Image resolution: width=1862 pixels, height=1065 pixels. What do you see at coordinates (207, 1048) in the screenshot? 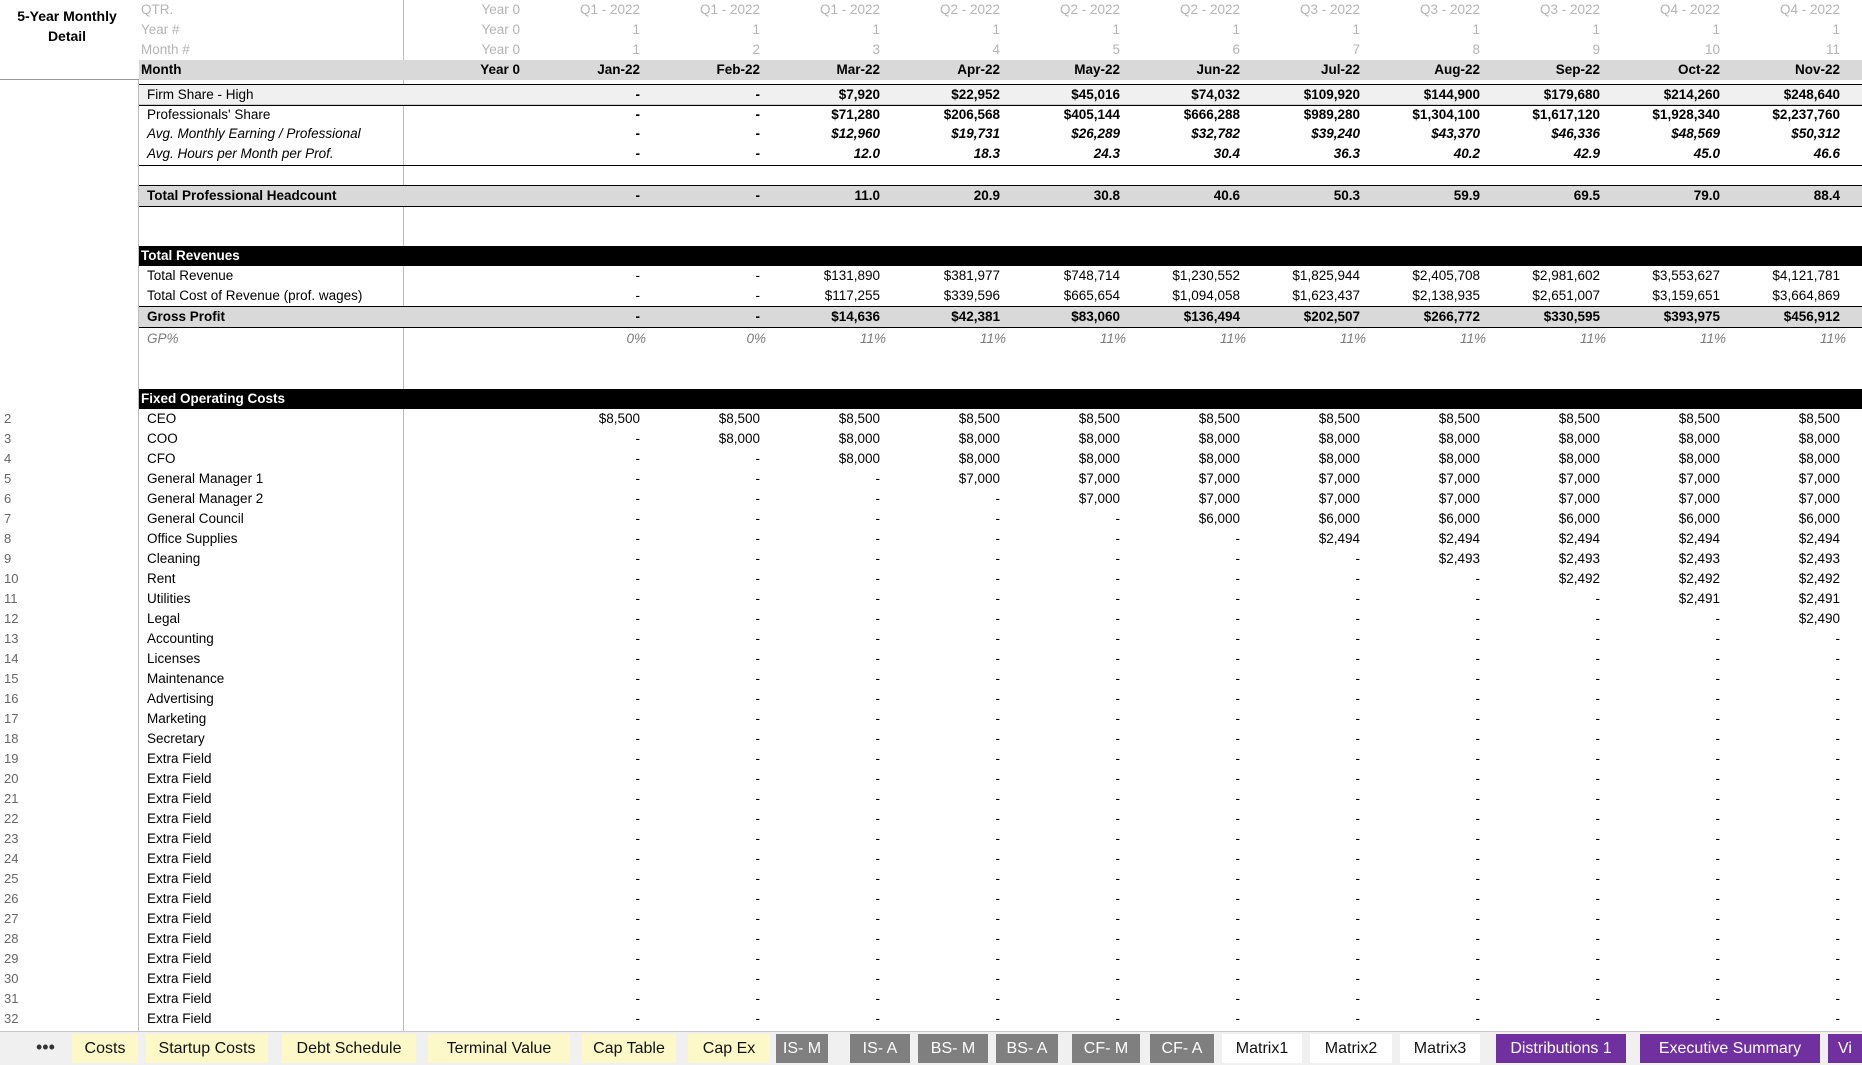
I see `sheet-tab: Startup Costs` at bounding box center [207, 1048].